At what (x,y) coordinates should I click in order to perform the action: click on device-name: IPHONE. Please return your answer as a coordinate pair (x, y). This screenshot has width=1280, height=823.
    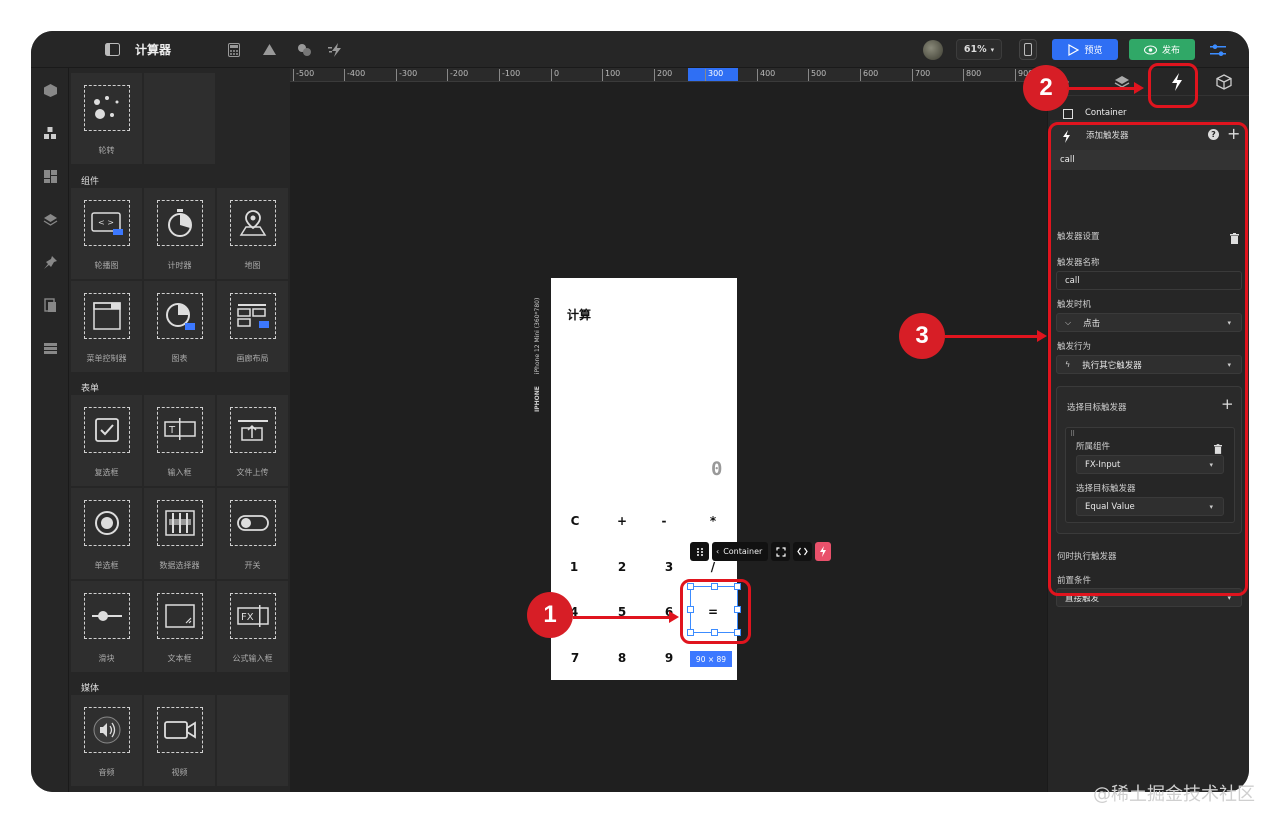
    Looking at the image, I should click on (537, 399).